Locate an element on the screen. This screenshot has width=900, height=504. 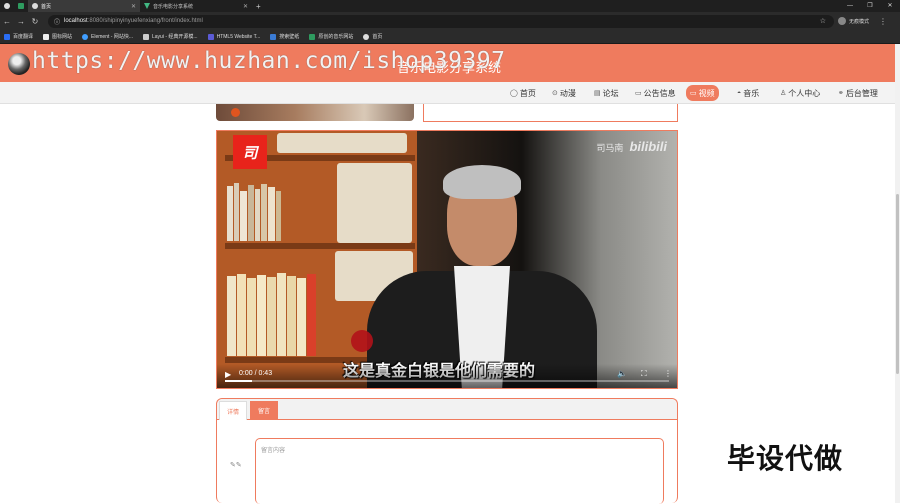
browser-tab-bar: 首页 ✕ 音乐电影分享系统 ✕ + — ❐ ✕ is located at coordinates (450, 6).